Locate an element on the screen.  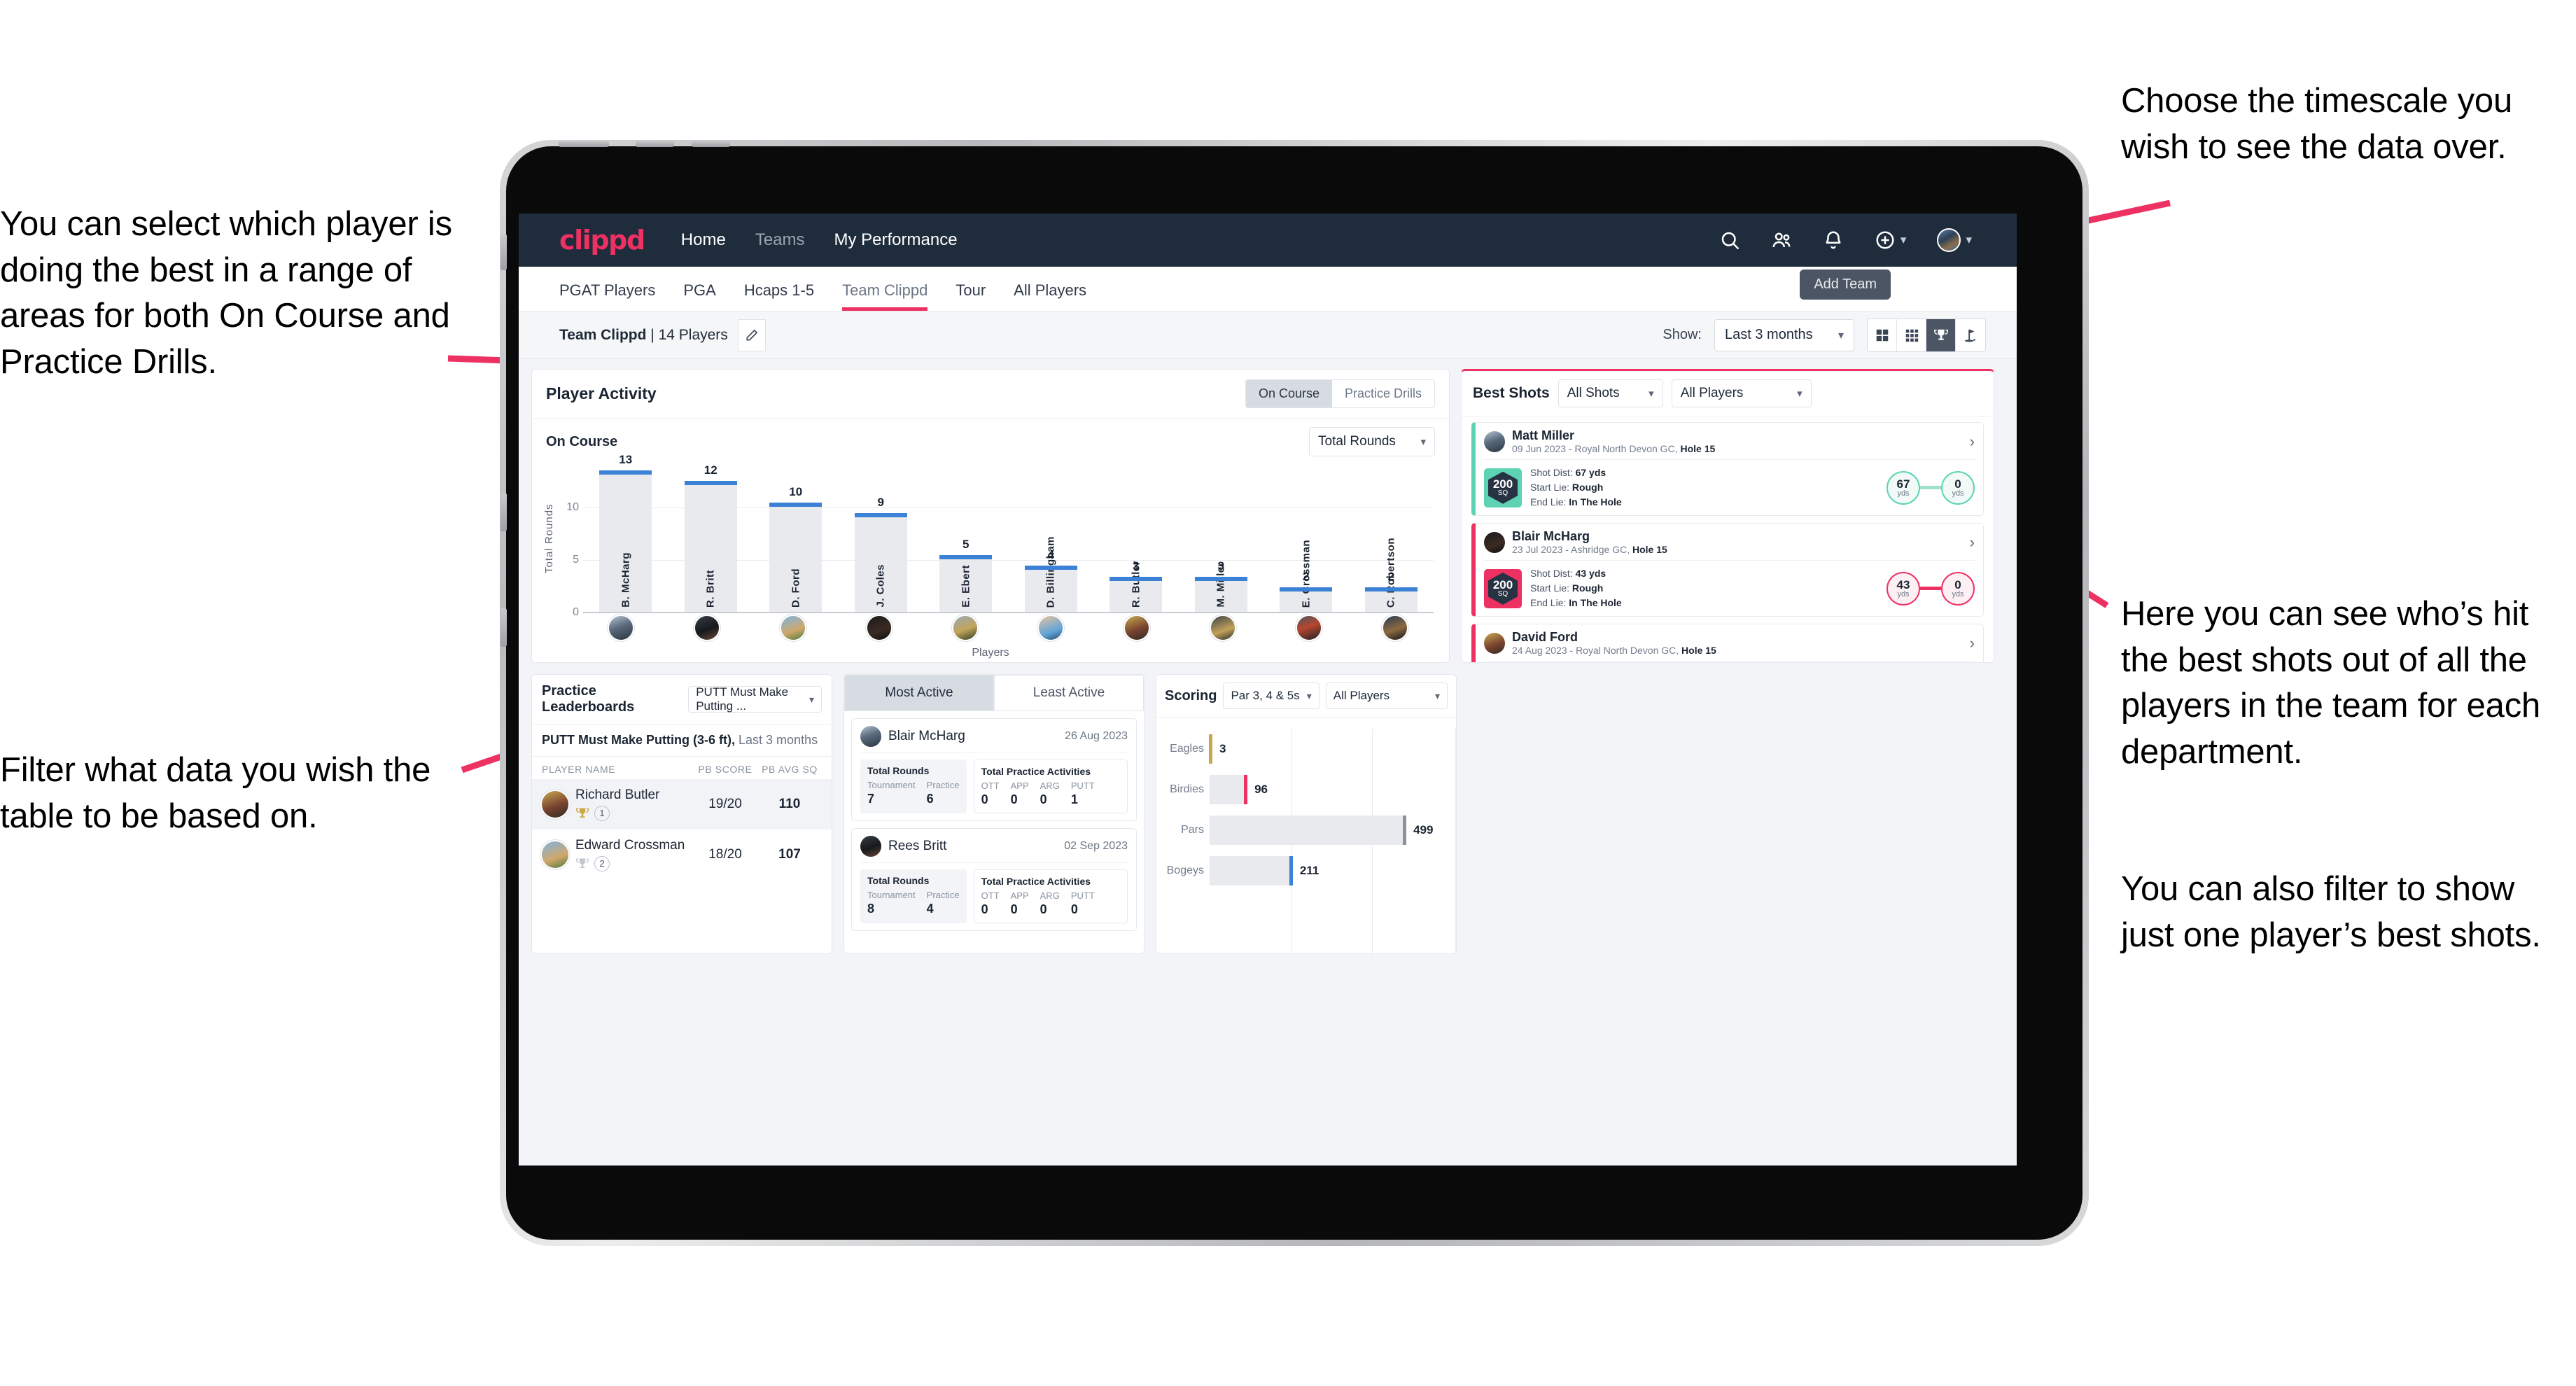
tab-all-players: All Players is located at coordinates (1050, 296).